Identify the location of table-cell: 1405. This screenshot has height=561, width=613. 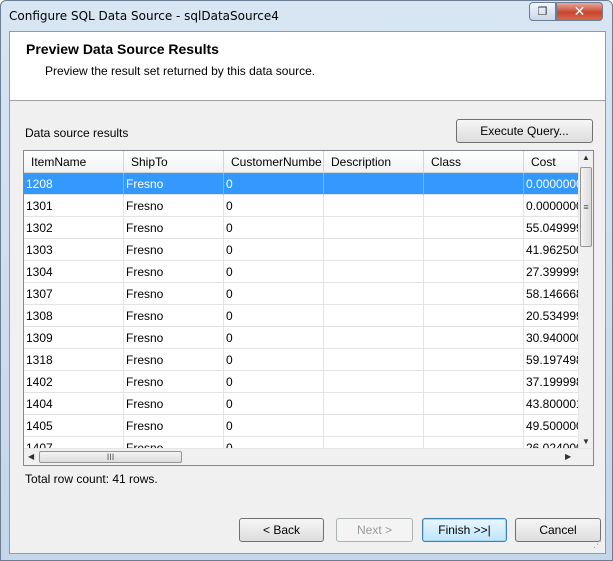
(74, 426).